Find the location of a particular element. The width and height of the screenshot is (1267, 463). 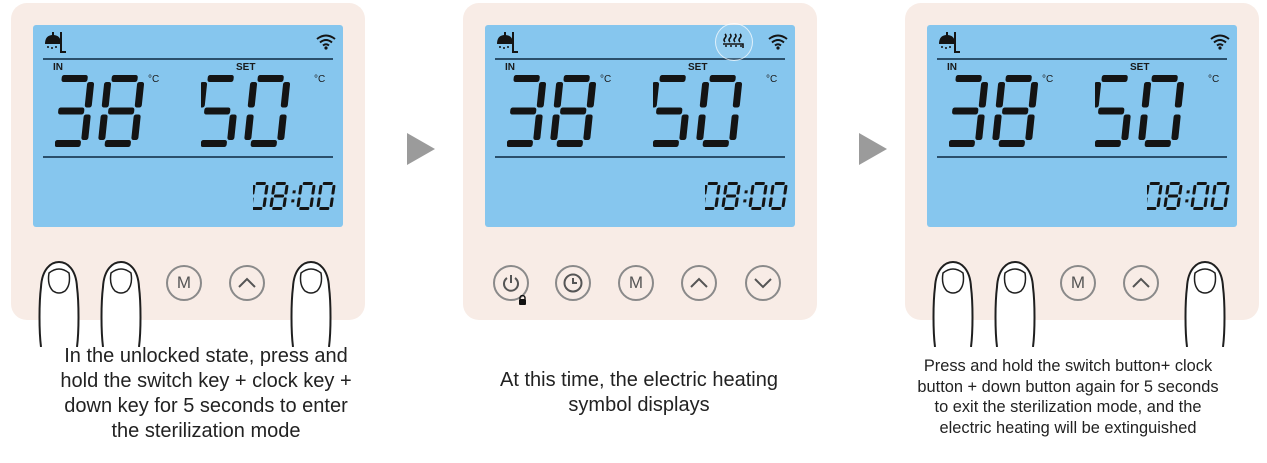

down-icon is located at coordinates (763, 283).